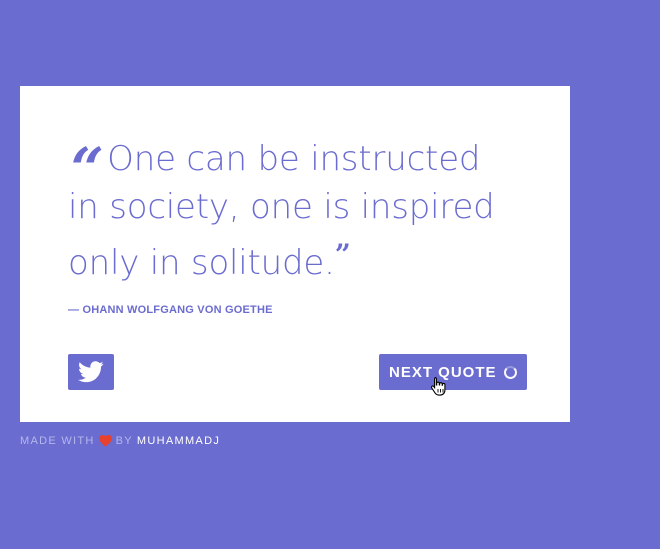 The width and height of the screenshot is (660, 549). Describe the element at coordinates (85, 169) in the screenshot. I see `open-quote-icon: “` at that location.